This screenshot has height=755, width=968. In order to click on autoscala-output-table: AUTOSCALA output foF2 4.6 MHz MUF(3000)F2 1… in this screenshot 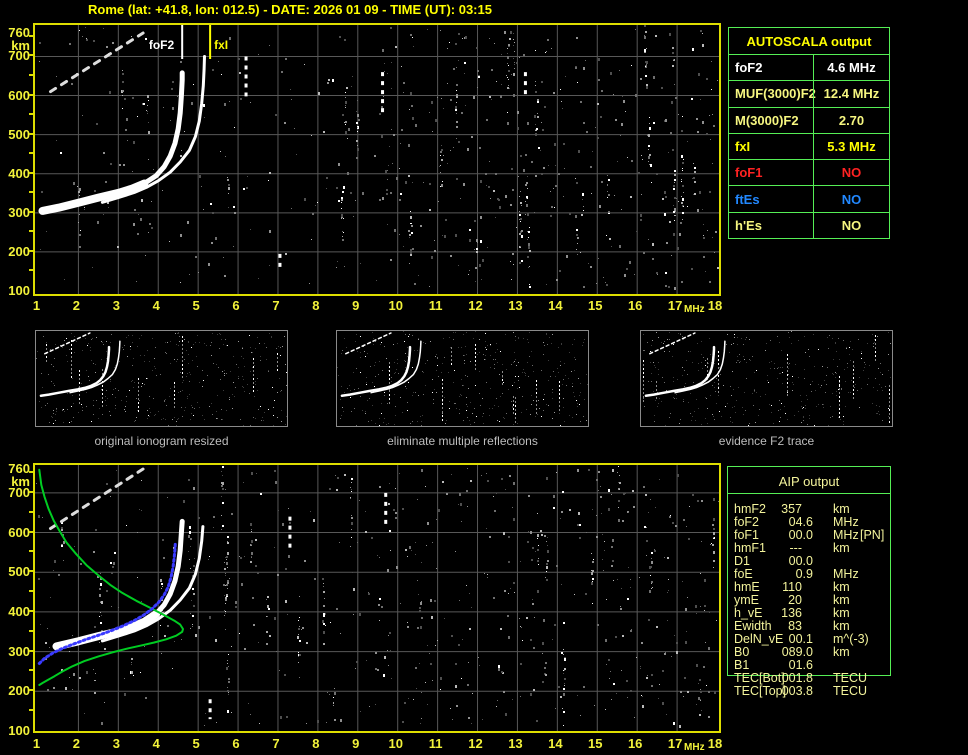, I will do `click(809, 133)`.